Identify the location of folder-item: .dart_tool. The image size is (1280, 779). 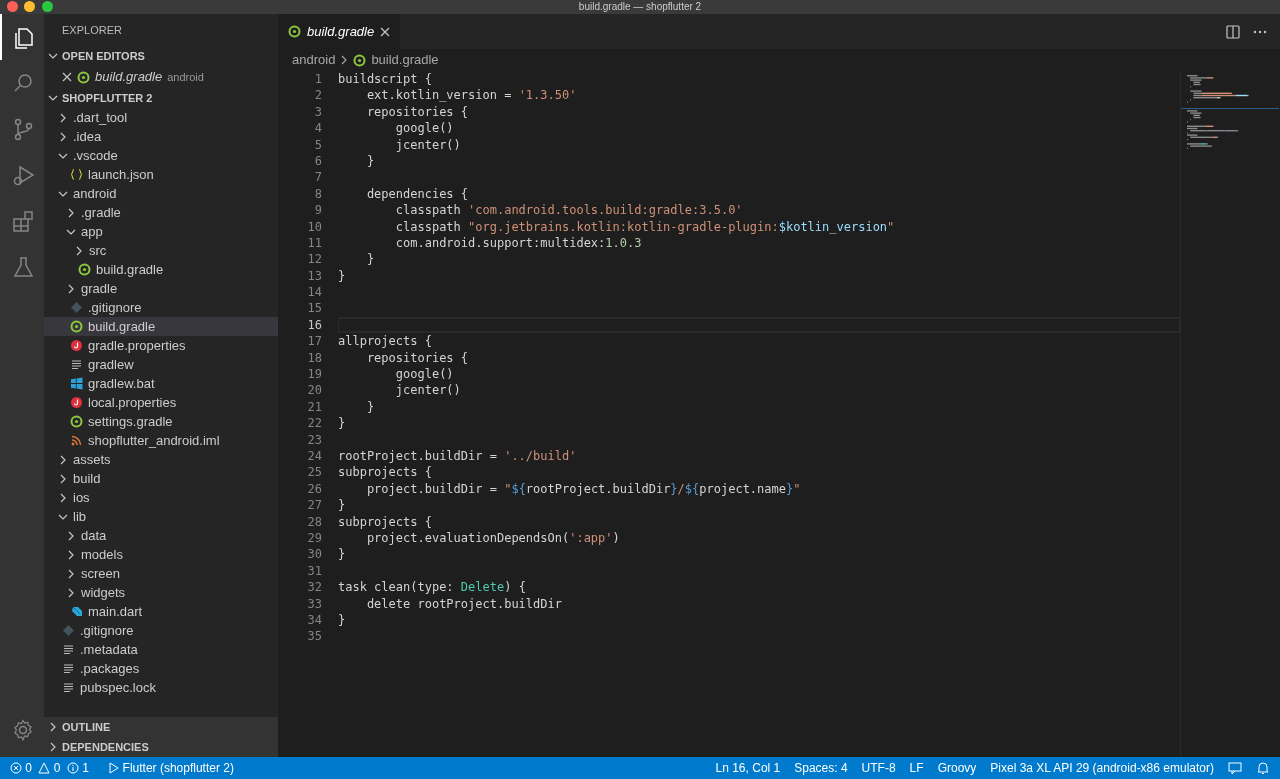
(161, 117).